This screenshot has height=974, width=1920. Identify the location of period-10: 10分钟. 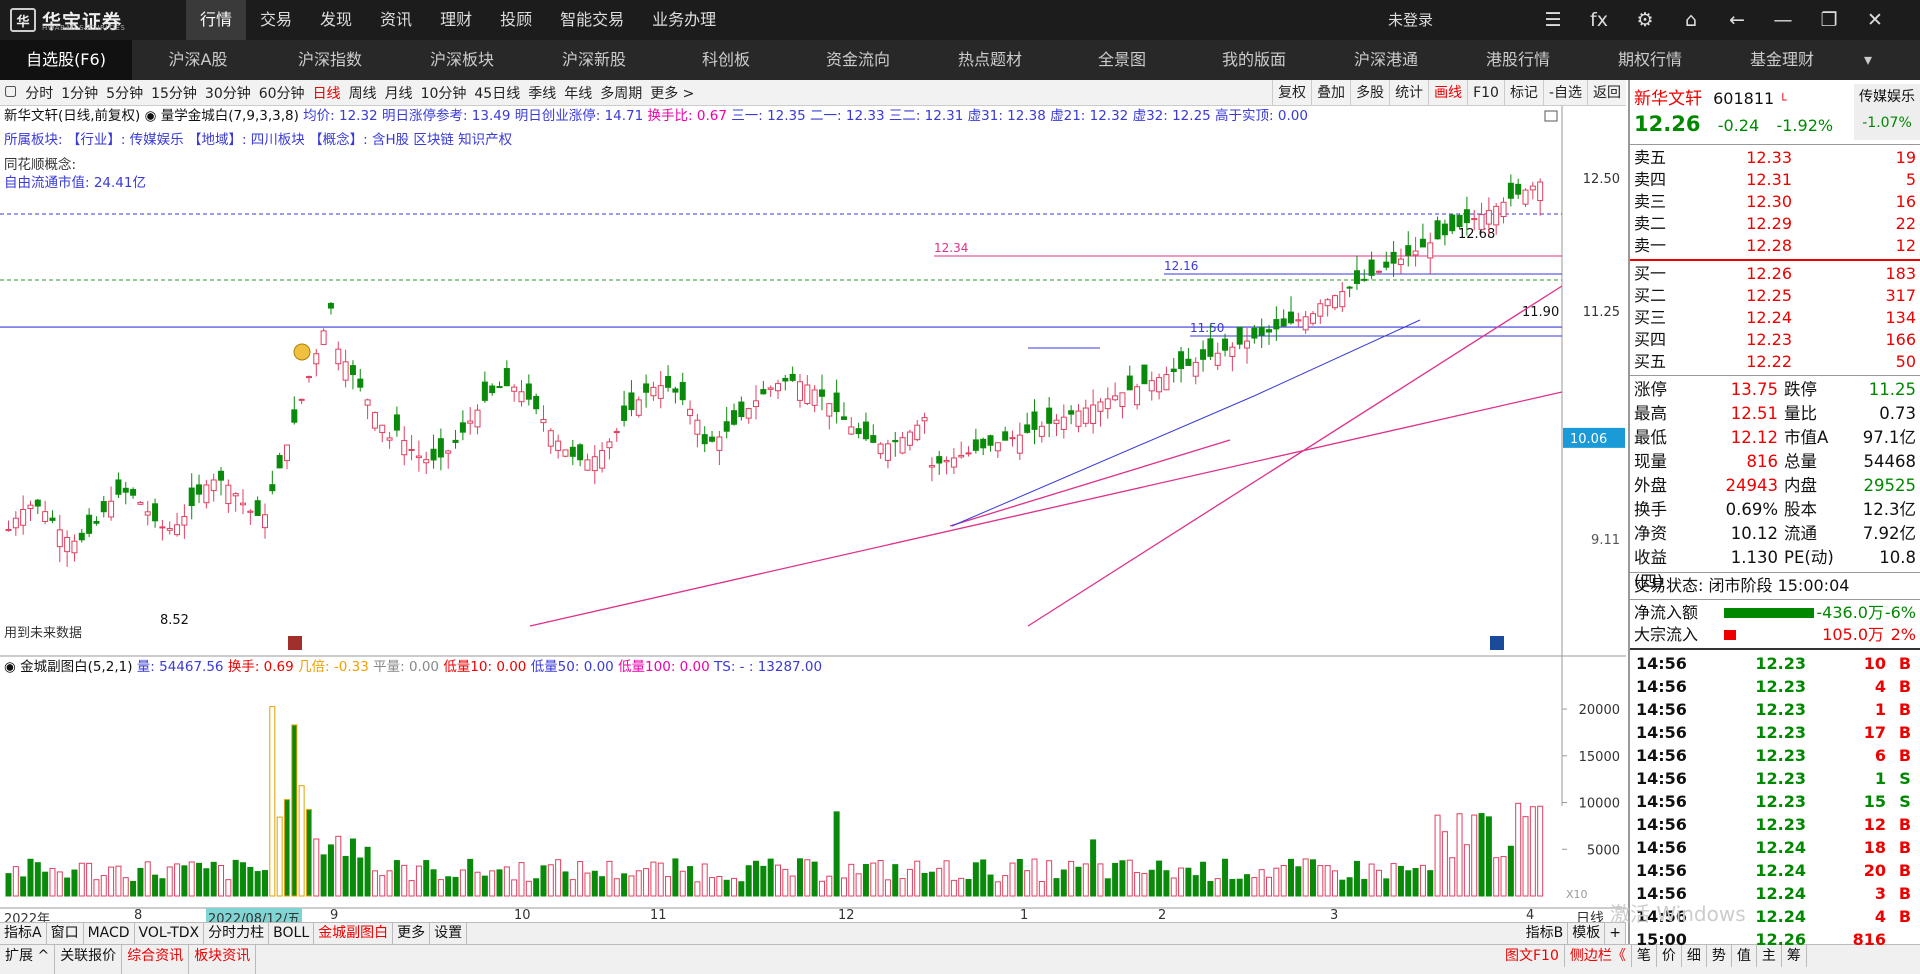
(444, 93).